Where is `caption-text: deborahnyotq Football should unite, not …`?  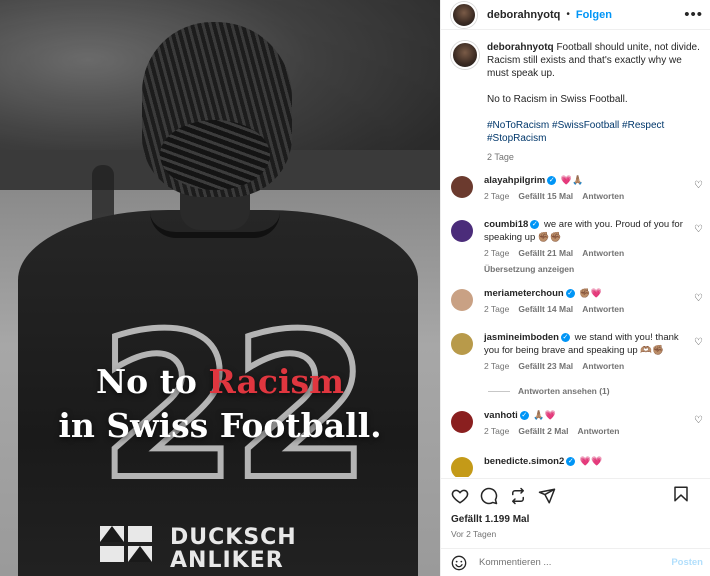 caption-text: deborahnyotq Football should unite, not … is located at coordinates (594, 102).